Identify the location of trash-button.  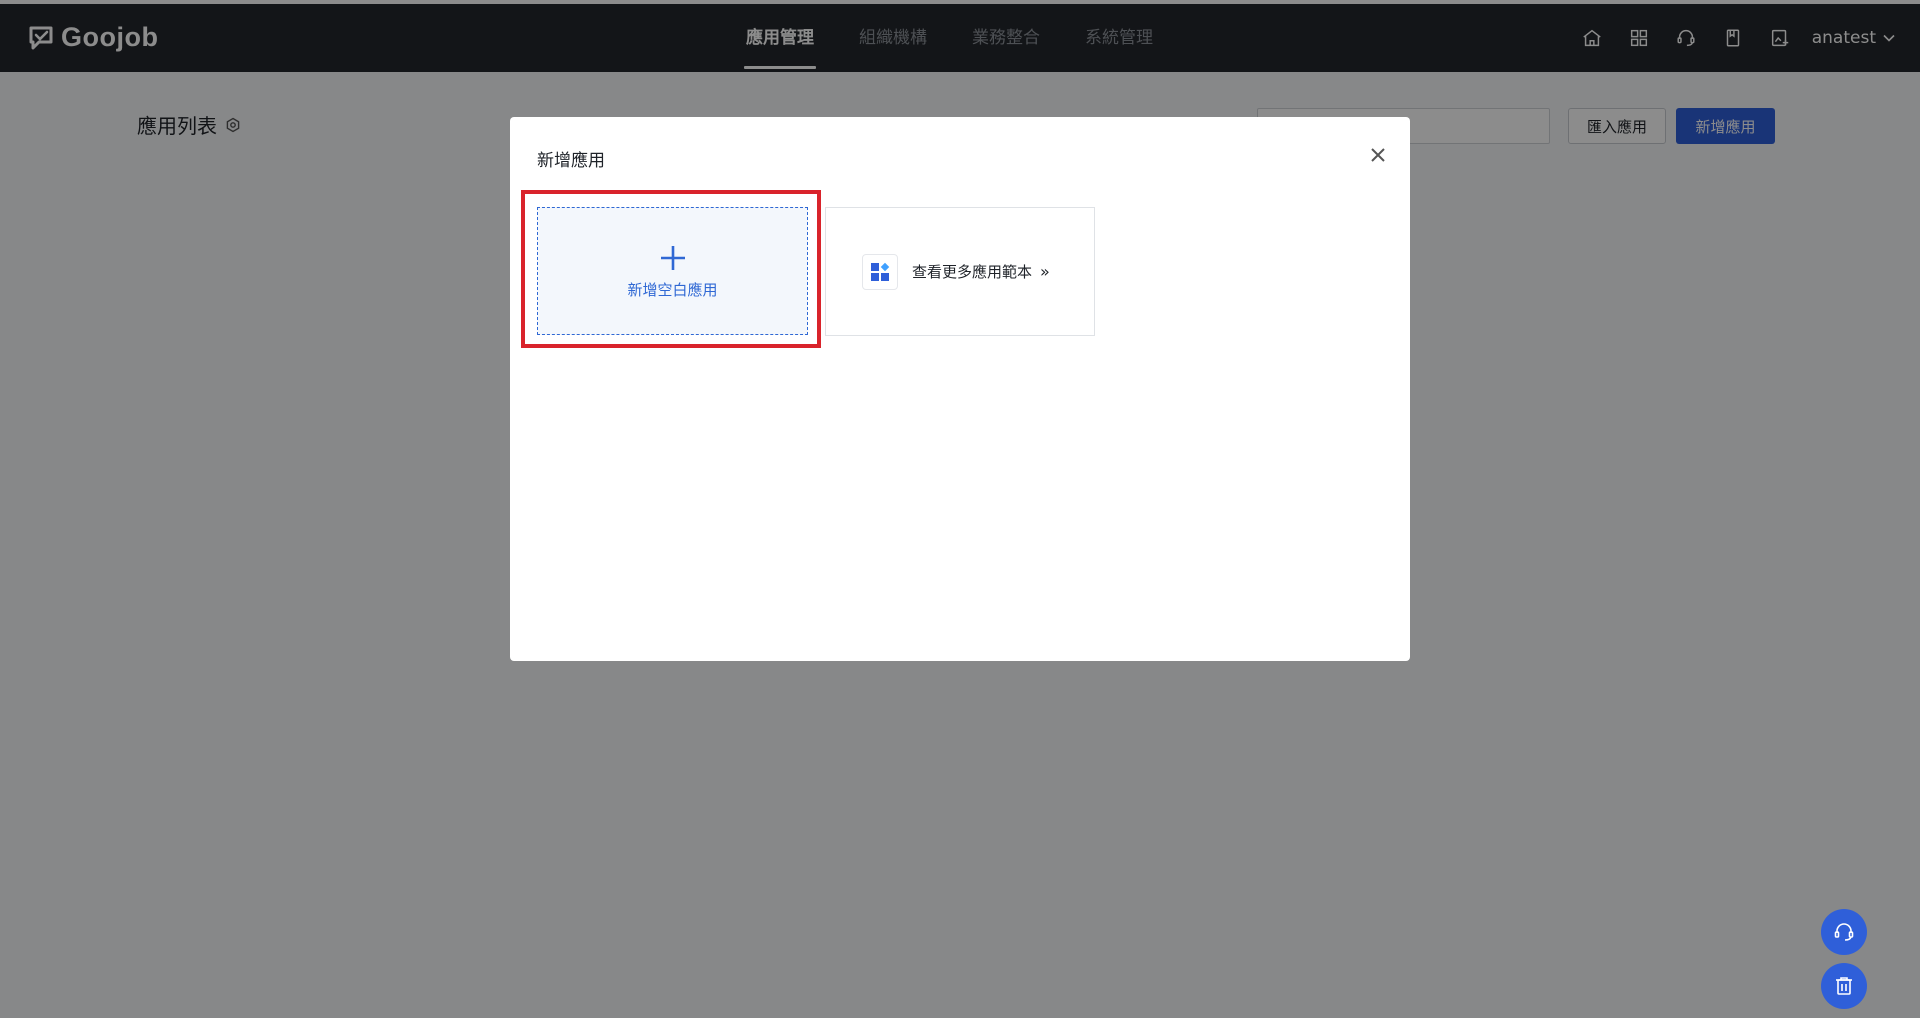
(1844, 986).